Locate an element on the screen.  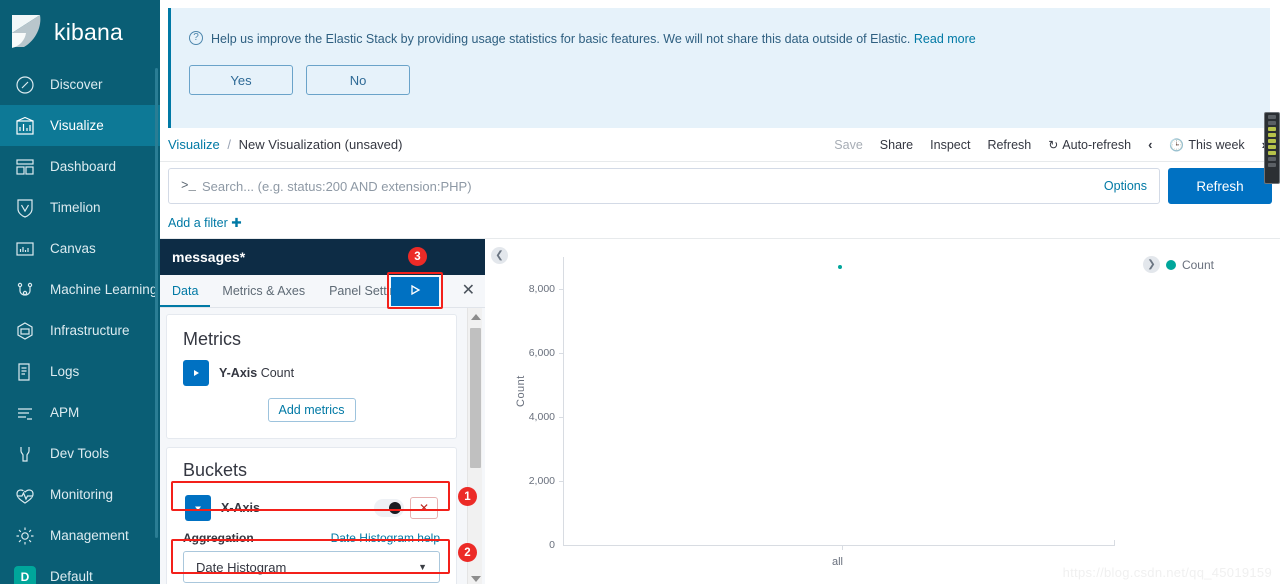
aggregation-label: Aggregation is located at coordinates (218, 538).